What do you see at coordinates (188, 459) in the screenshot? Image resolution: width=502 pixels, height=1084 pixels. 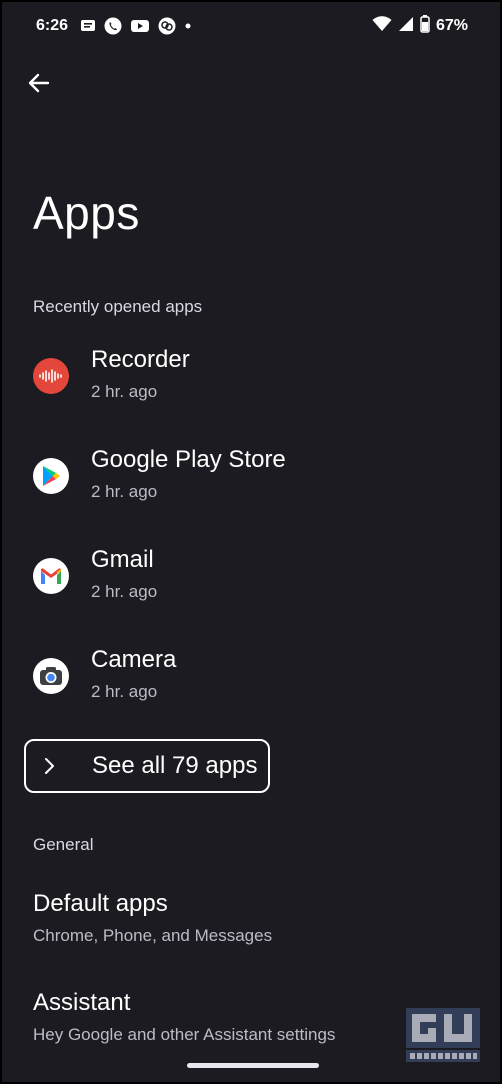 I see `app-name: Google Play Store` at bounding box center [188, 459].